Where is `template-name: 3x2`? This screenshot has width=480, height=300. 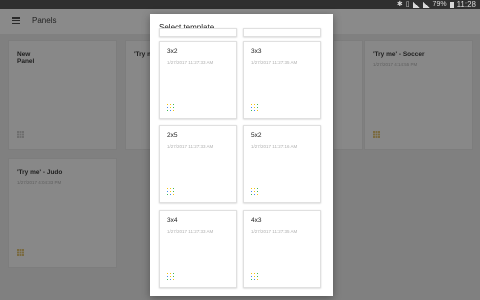 template-name: 3x2 is located at coordinates (172, 51).